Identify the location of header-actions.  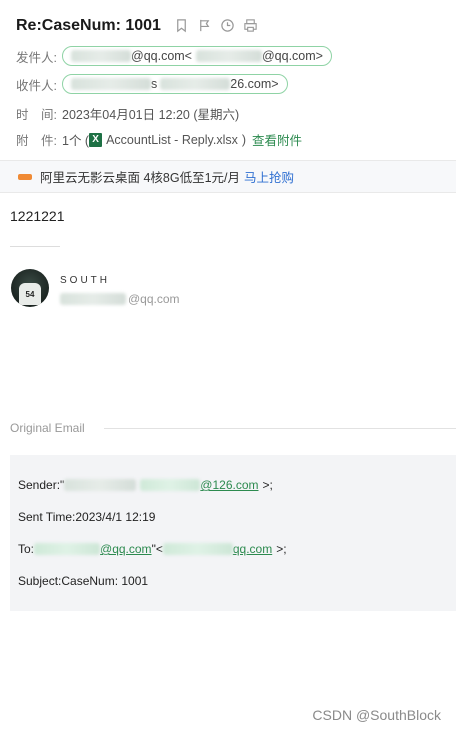
(216, 25).